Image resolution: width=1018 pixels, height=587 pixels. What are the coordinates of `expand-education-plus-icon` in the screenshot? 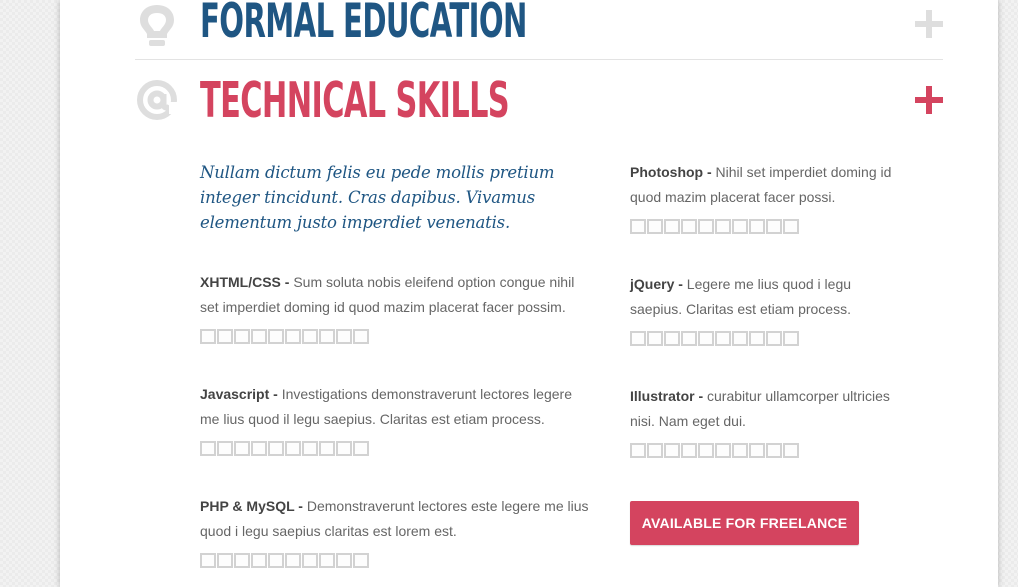 It's located at (929, 24).